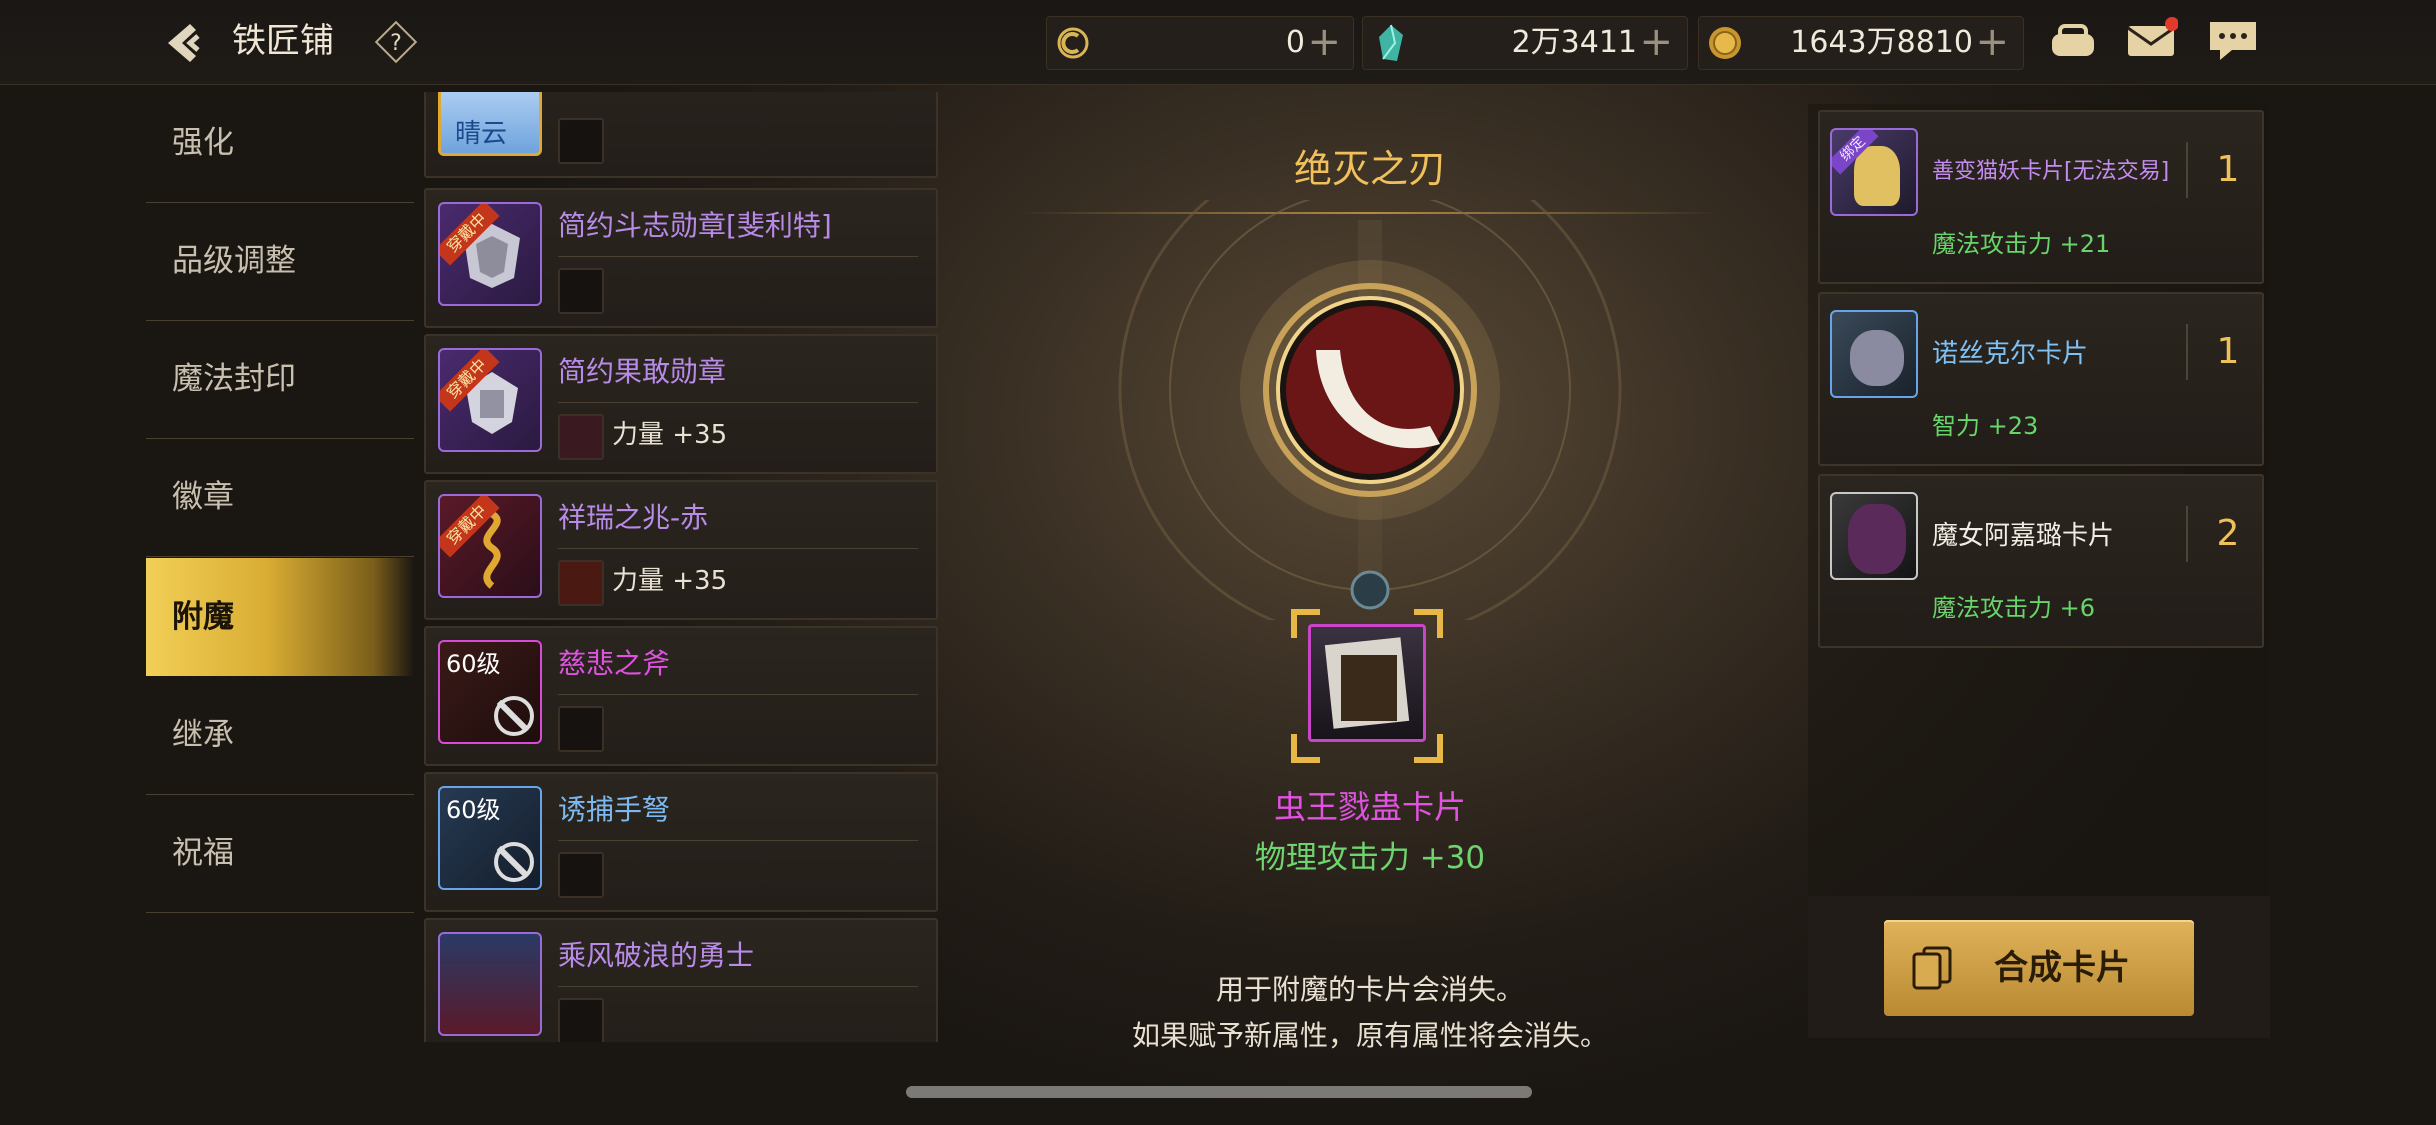  I want to click on card-slot-frame, so click(1367, 686).